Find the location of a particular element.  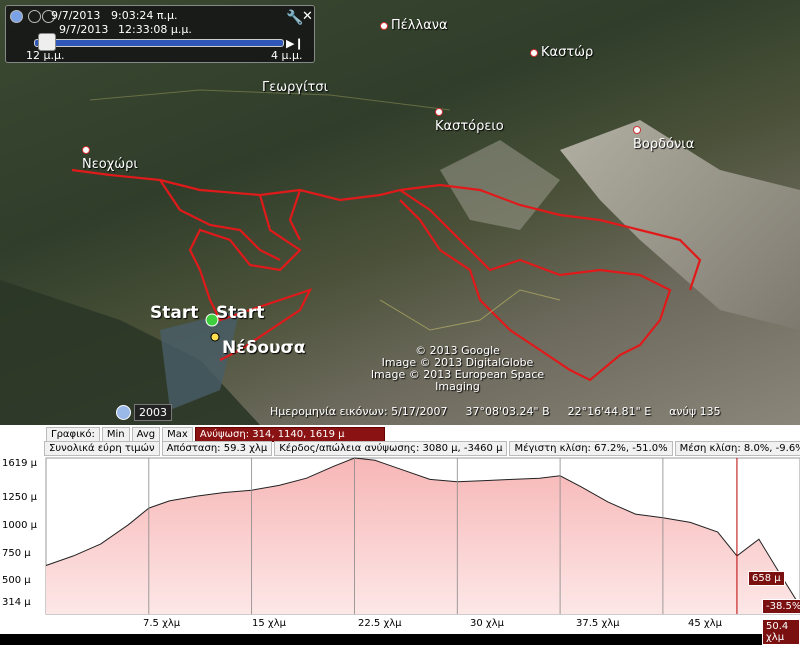

x-tick-label: 22.5 χλμ is located at coordinates (380, 623).